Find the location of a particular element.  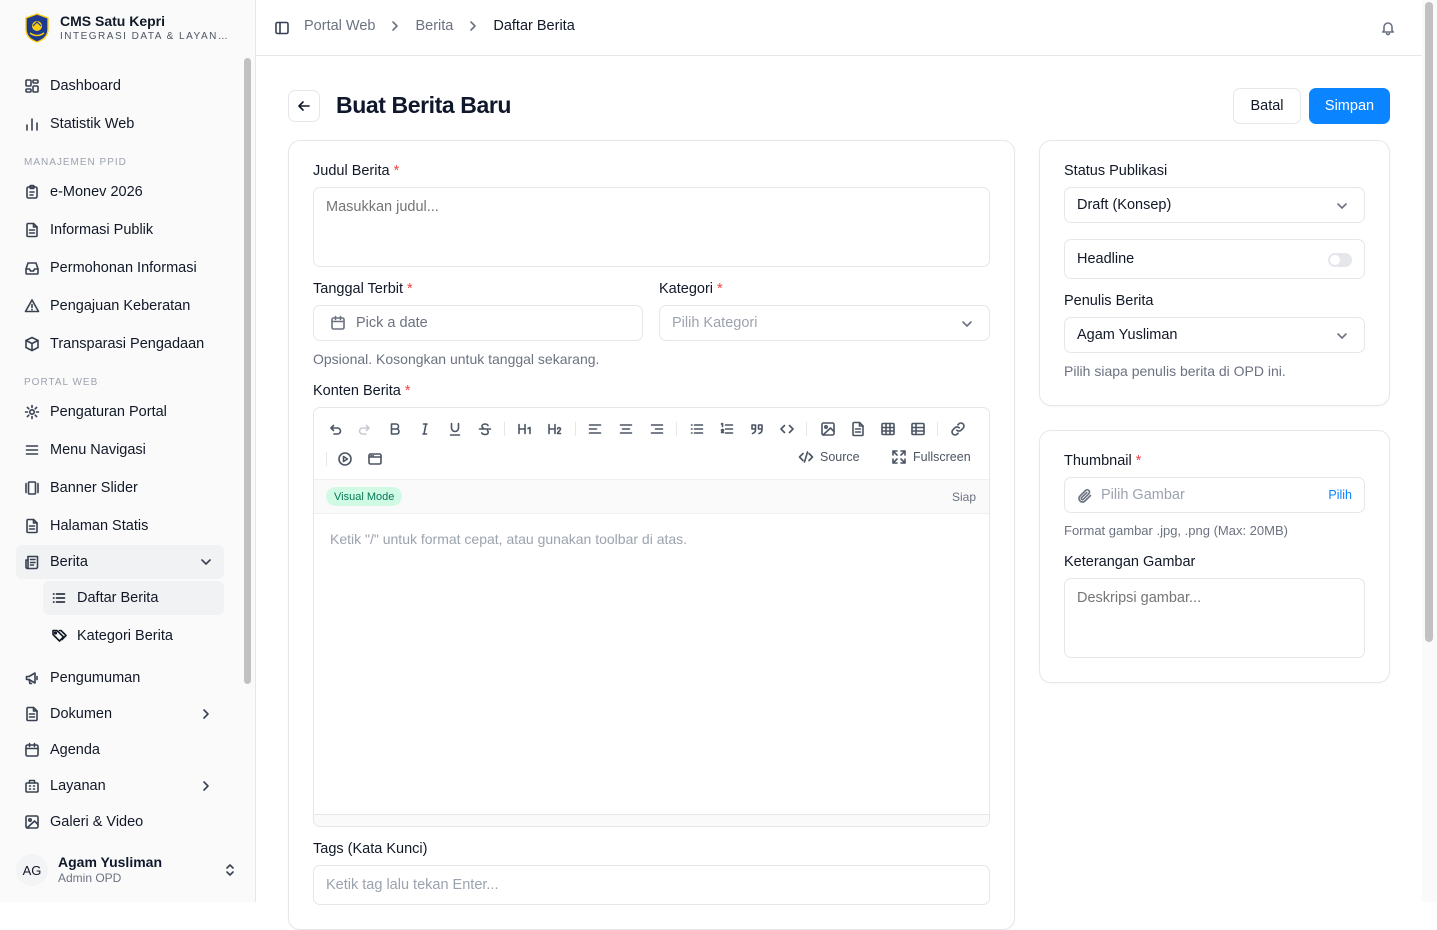

underline-icon is located at coordinates (455, 429).